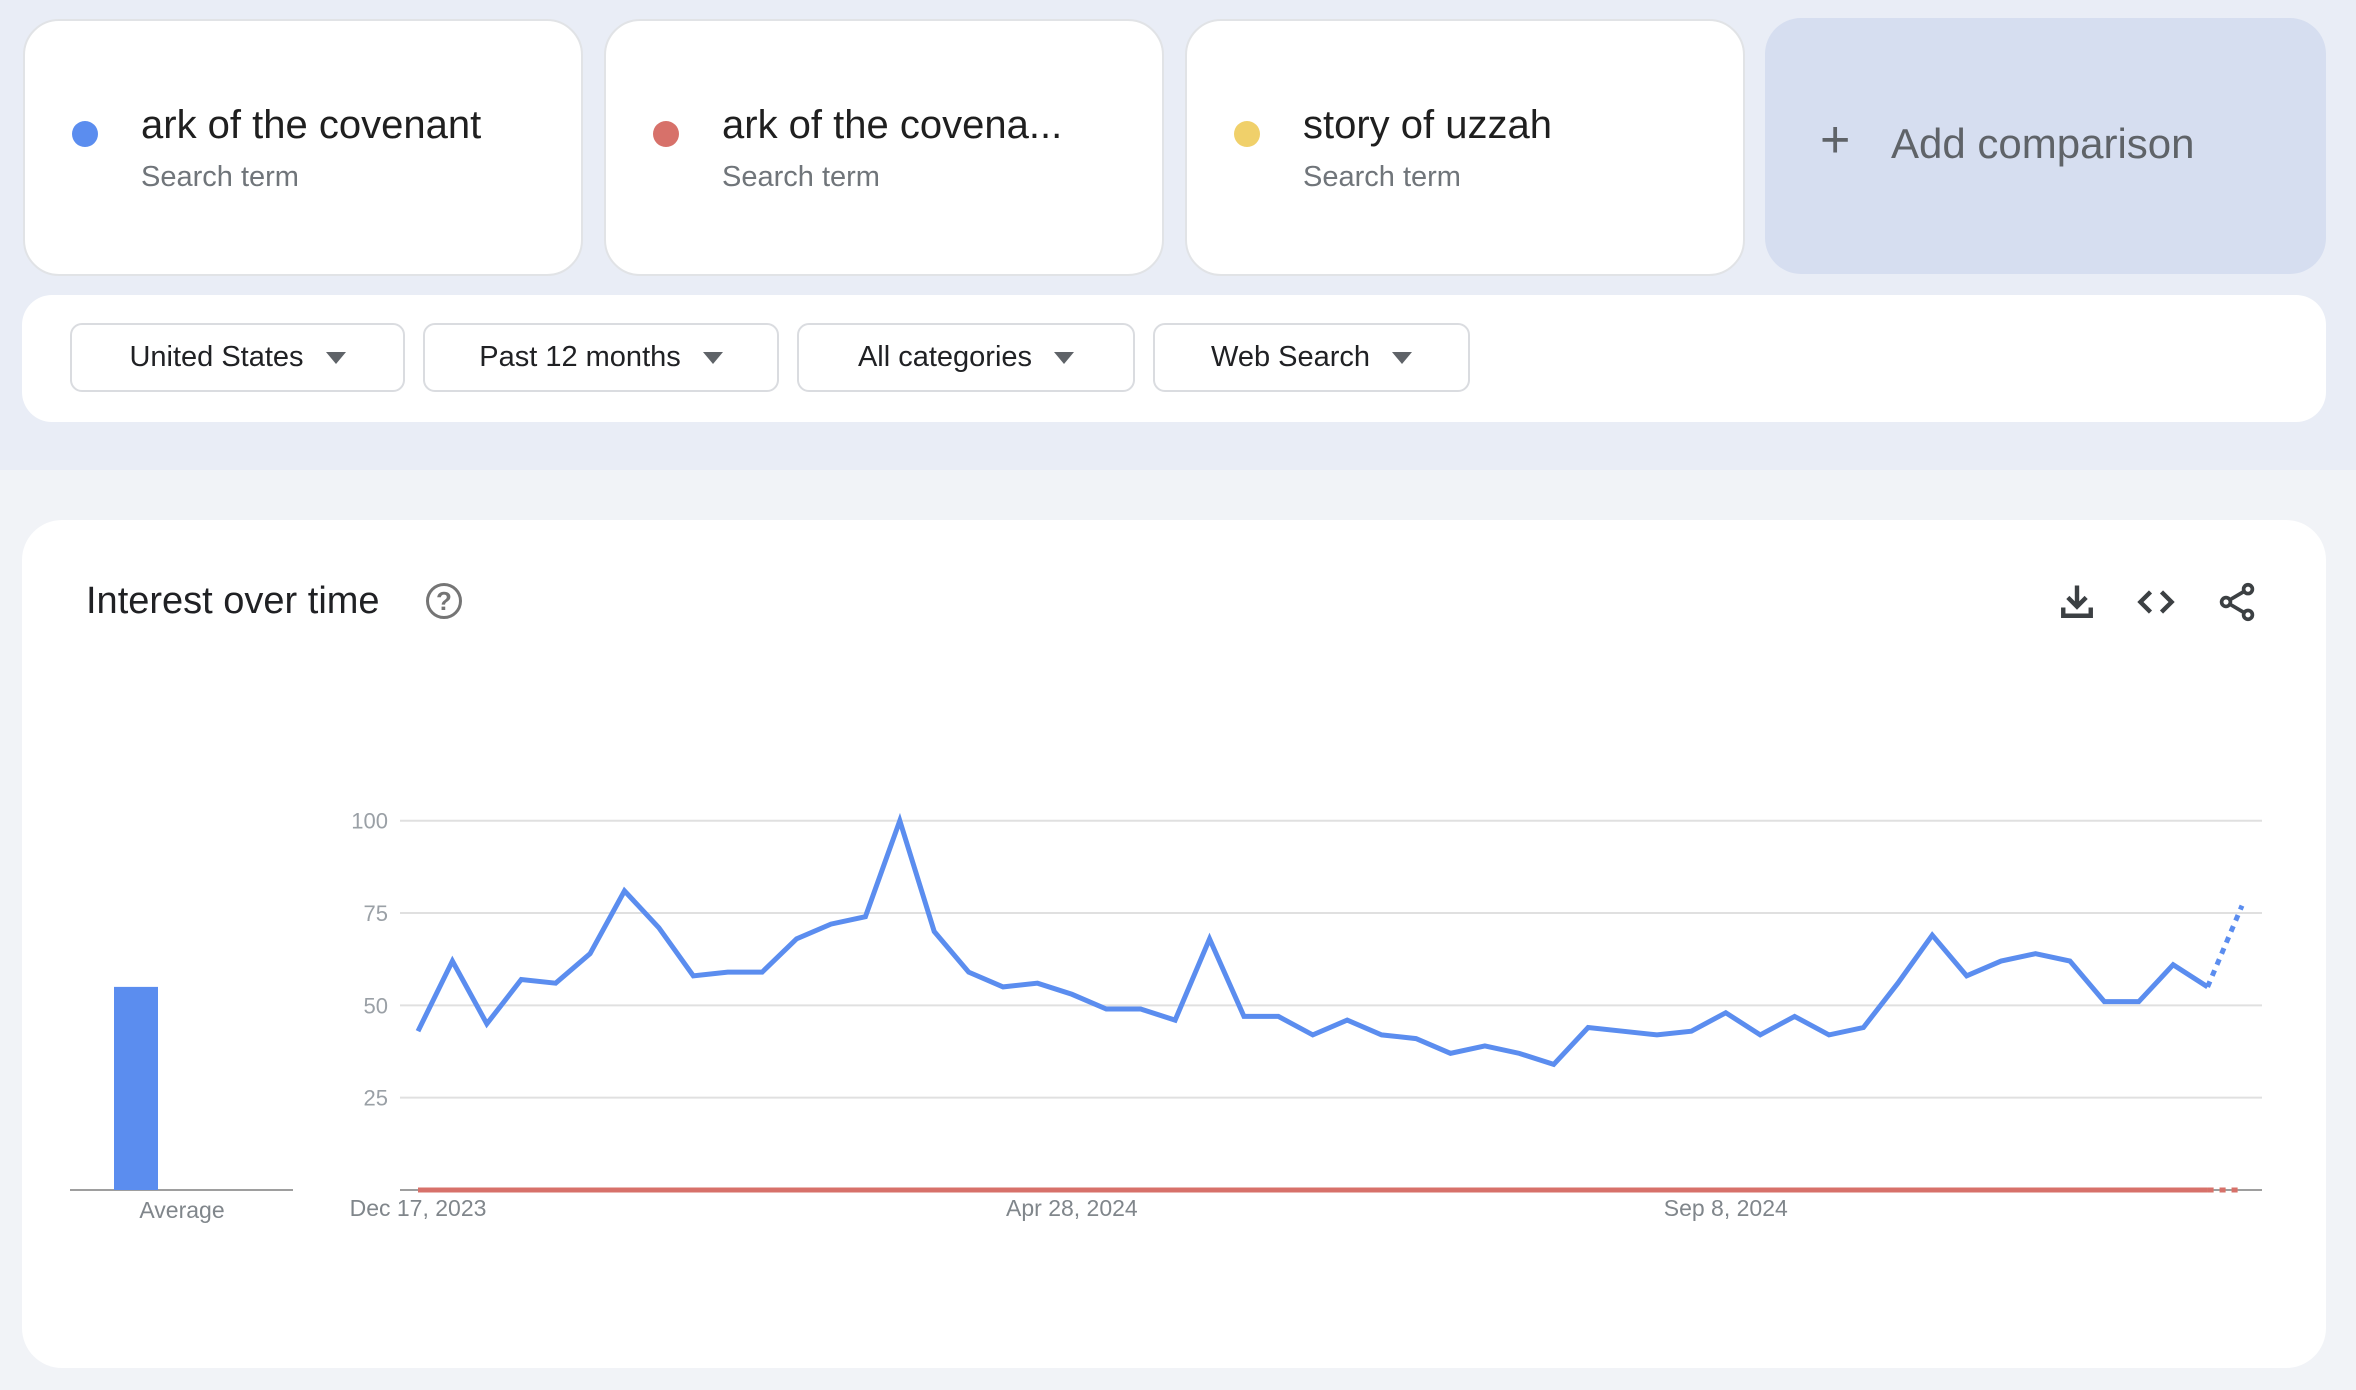  Describe the element at coordinates (233, 601) in the screenshot. I see `section-title: Interest over time` at that location.